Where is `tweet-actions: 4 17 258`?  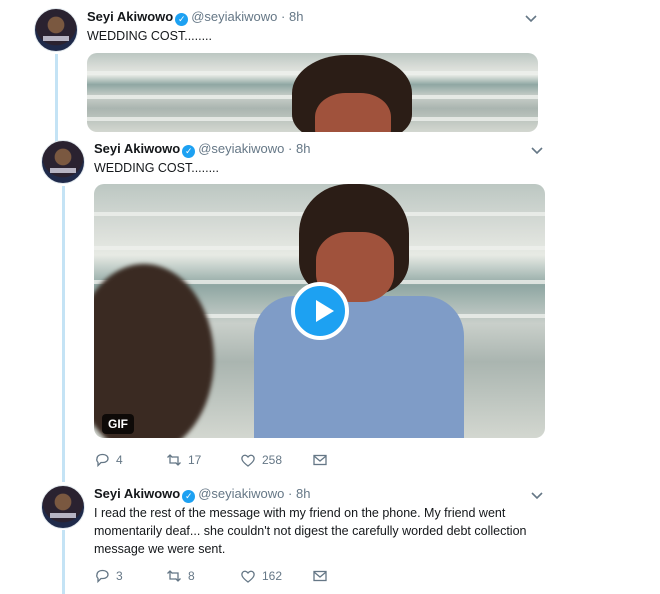
tweet-actions: 4 17 258 is located at coordinates (244, 462).